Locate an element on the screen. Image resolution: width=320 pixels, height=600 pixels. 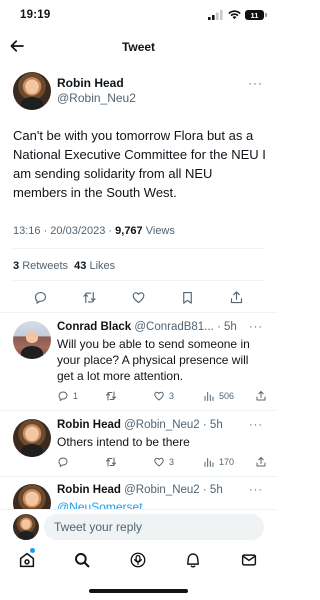
status-time: 19:19 is located at coordinates (35, 15).